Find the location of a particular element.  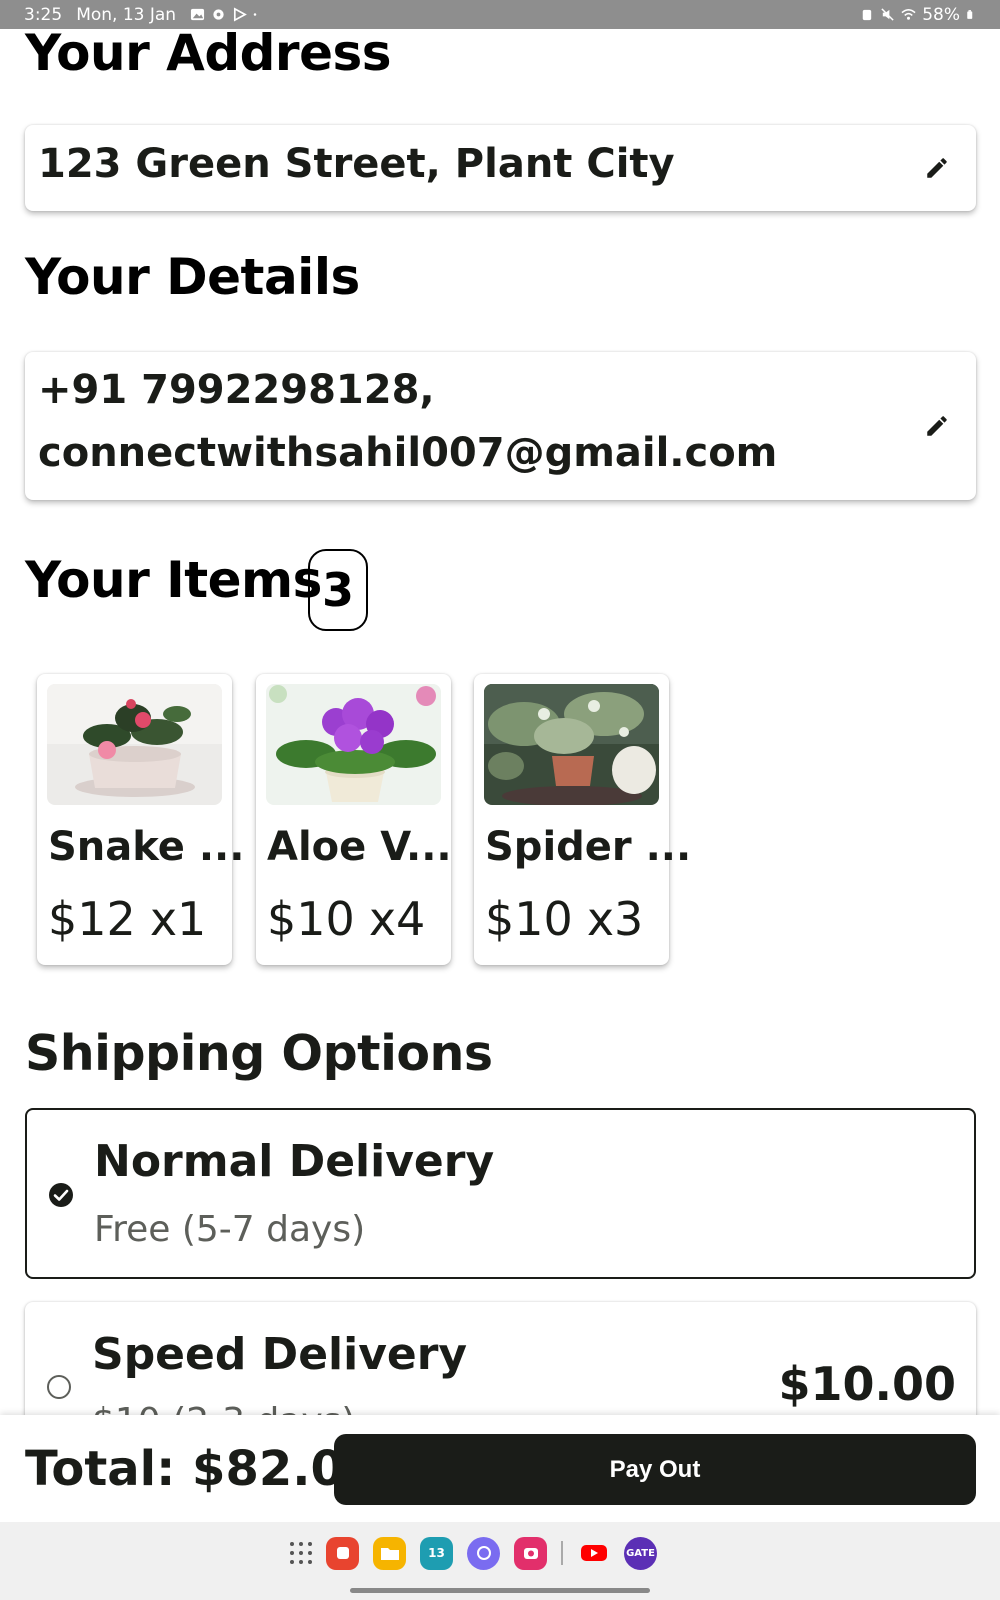

radio-button is located at coordinates (59, 1387).